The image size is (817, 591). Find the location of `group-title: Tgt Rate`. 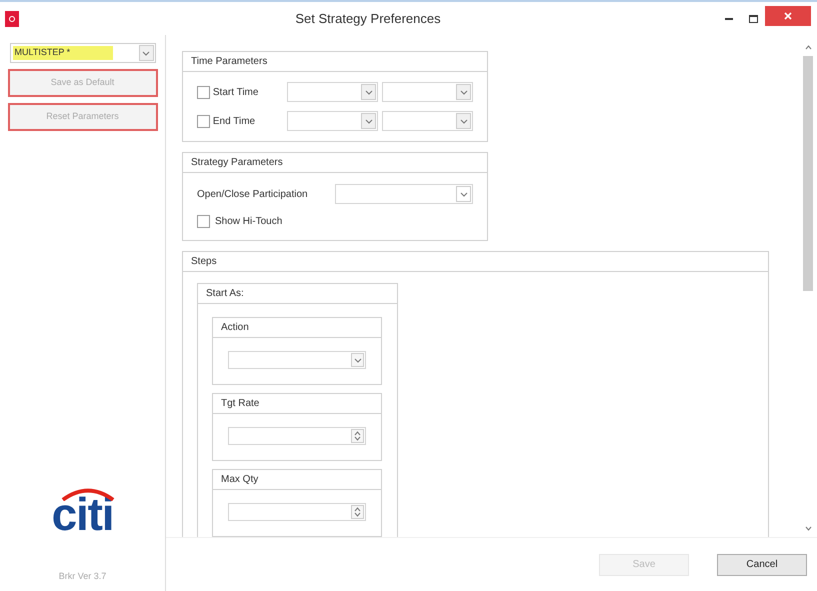

group-title: Tgt Rate is located at coordinates (240, 404).